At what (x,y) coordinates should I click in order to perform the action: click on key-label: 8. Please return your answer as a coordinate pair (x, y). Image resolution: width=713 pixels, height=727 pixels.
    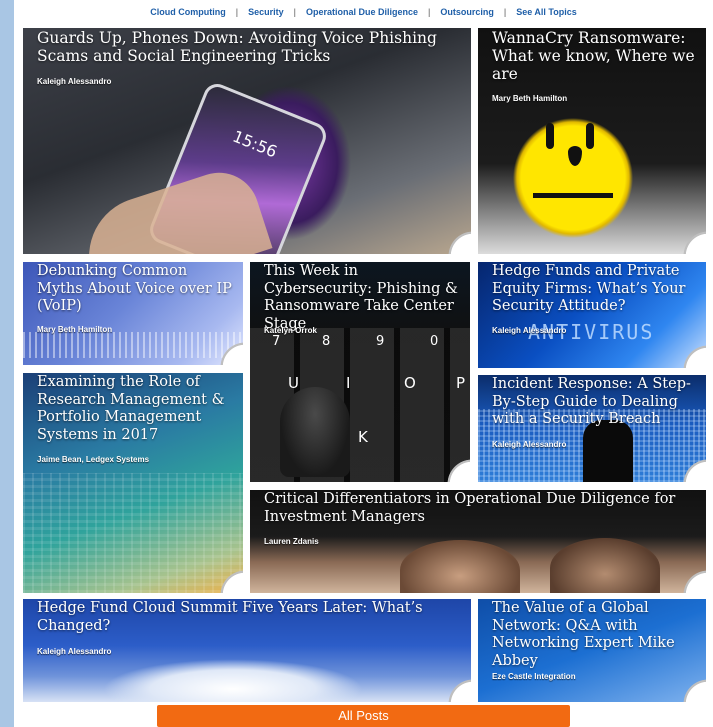
    Looking at the image, I should click on (326, 341).